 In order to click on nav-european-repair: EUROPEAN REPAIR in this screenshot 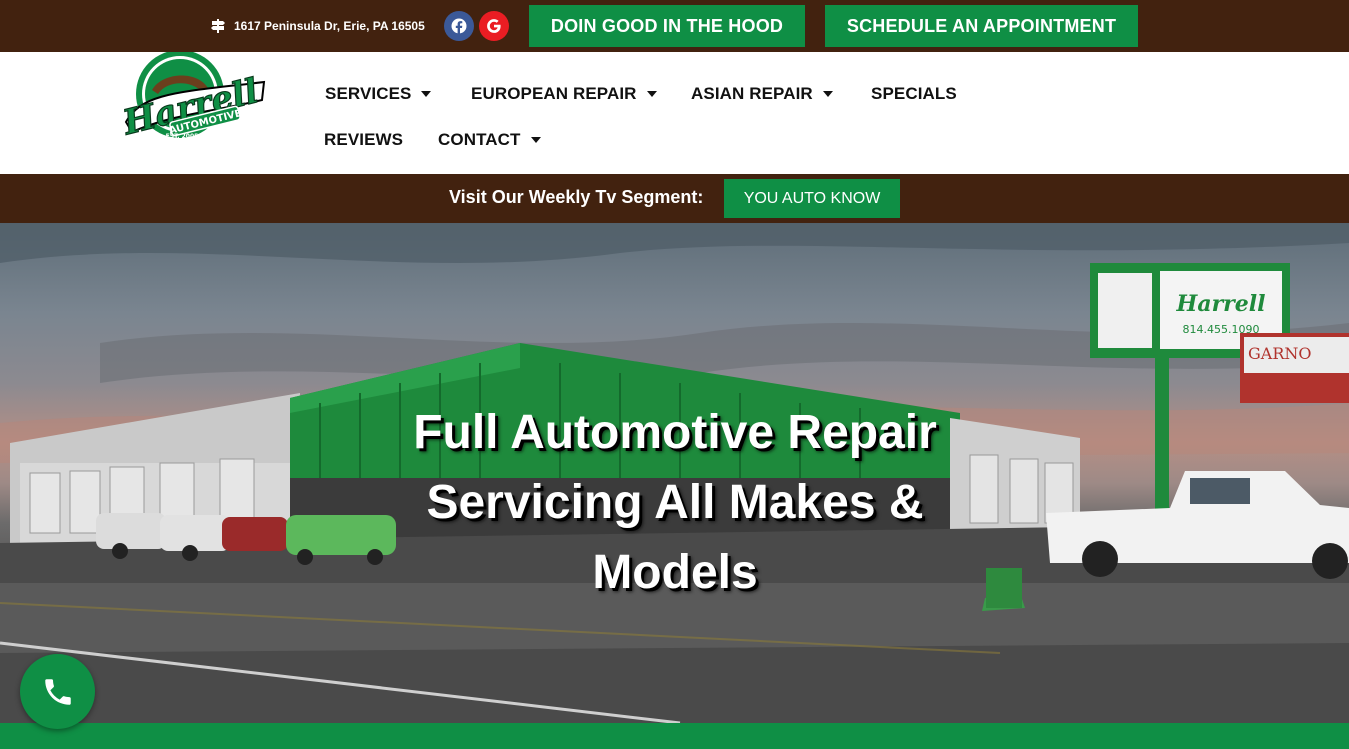, I will do `click(564, 94)`.